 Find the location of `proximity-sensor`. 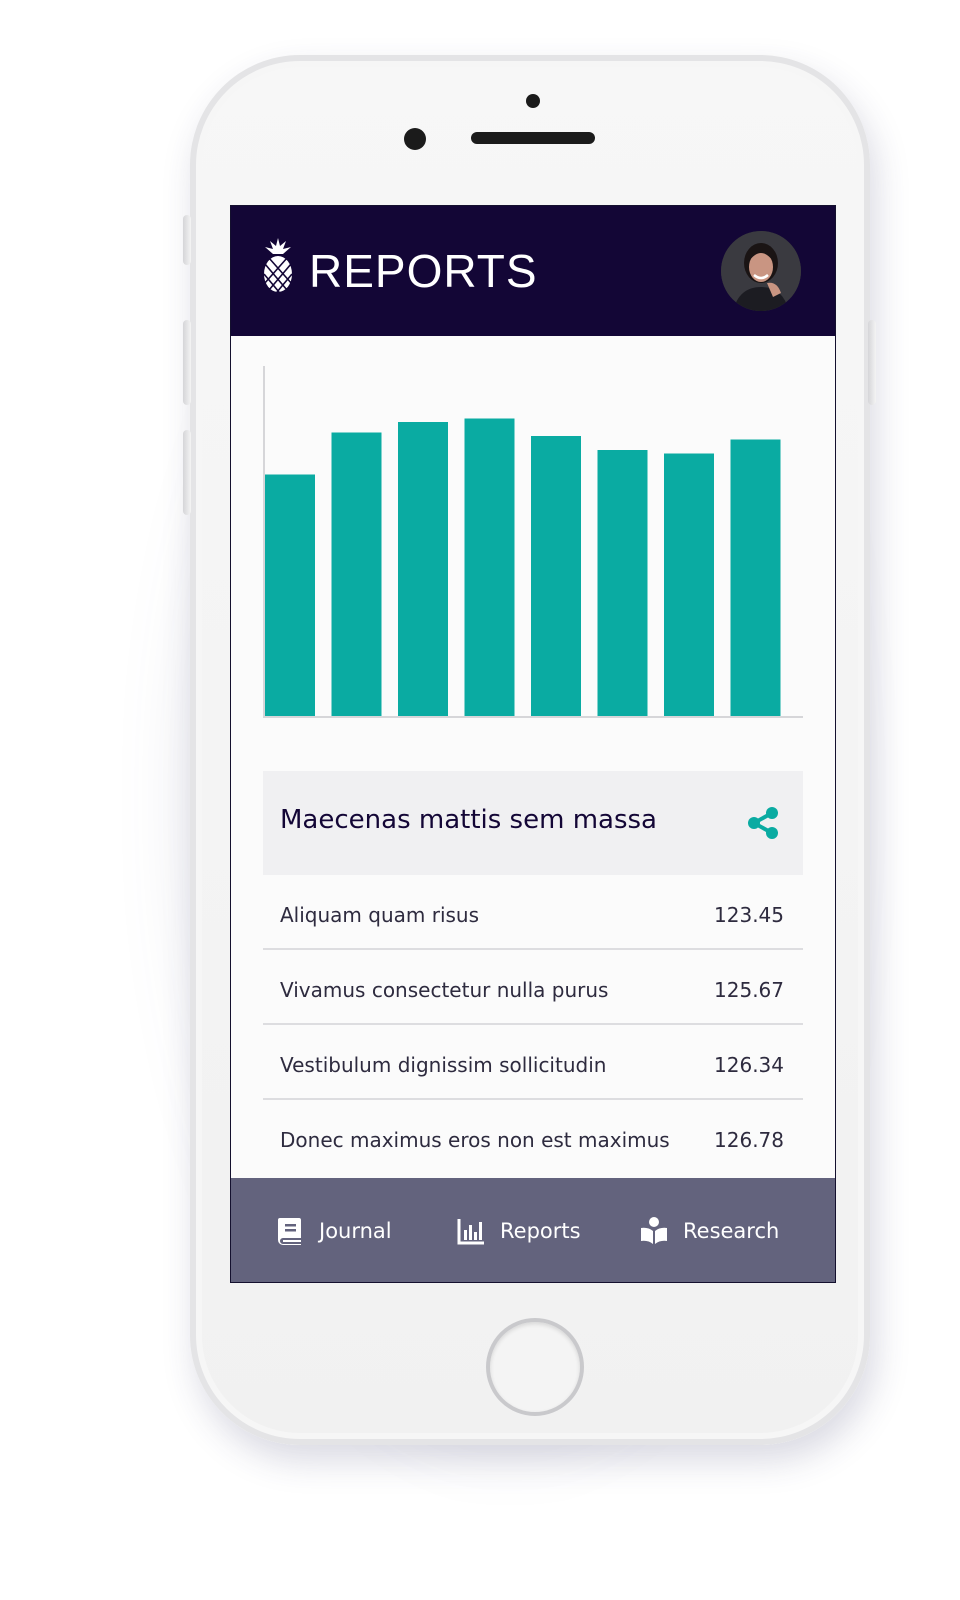

proximity-sensor is located at coordinates (533, 101).